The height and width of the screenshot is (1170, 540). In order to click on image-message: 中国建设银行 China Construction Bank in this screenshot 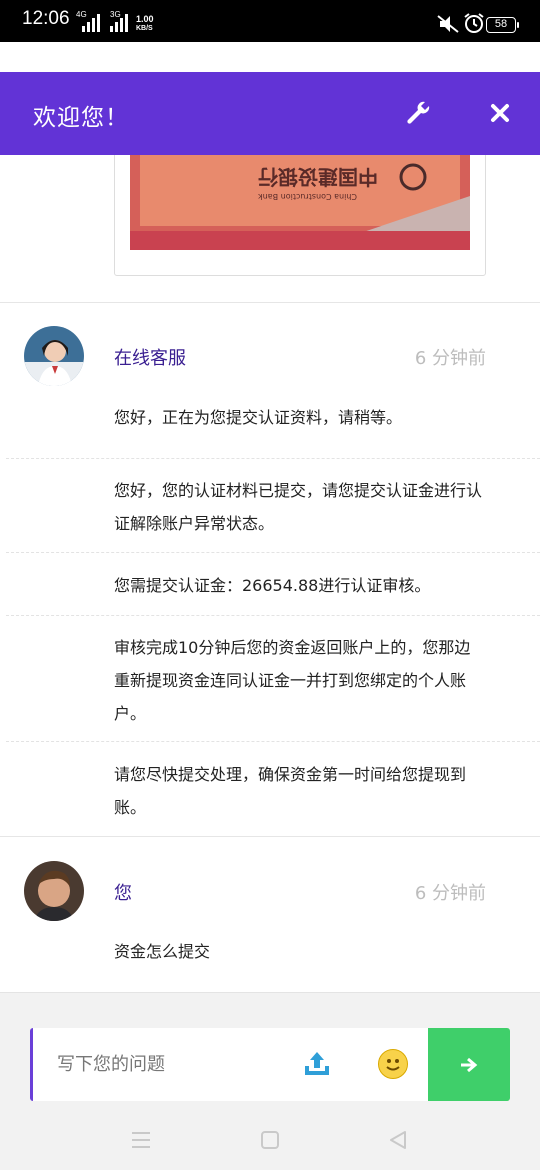, I will do `click(300, 215)`.